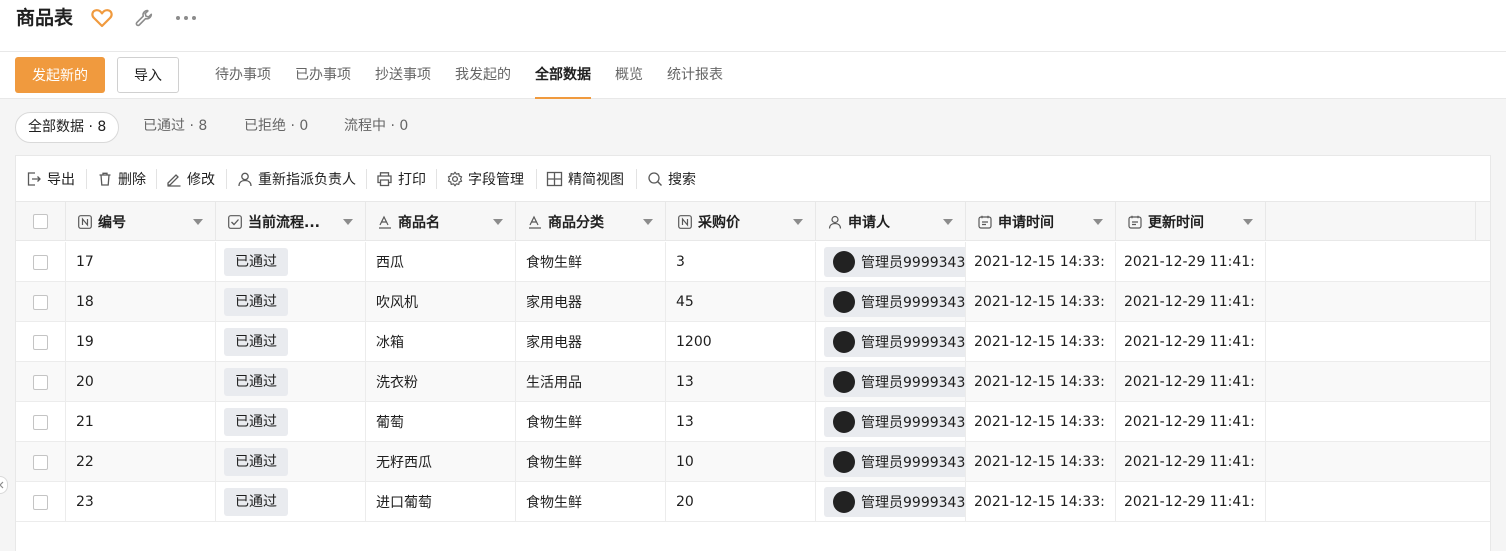 This screenshot has height=551, width=1506. Describe the element at coordinates (441, 302) in the screenshot. I see `cell-product-name: 吹风机` at that location.